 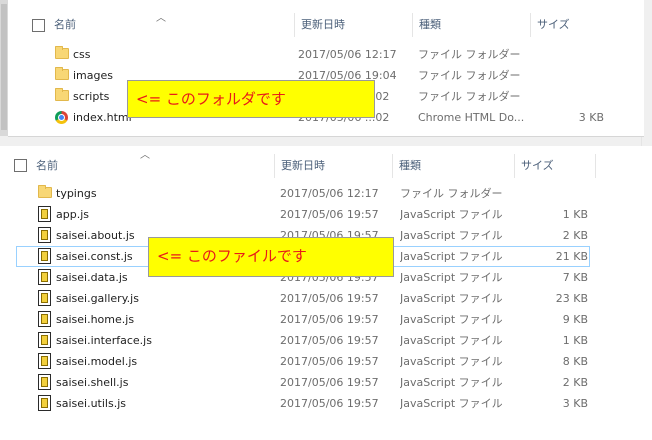 I want to click on file-annotation: <= このファイルです, so click(x=271, y=257).